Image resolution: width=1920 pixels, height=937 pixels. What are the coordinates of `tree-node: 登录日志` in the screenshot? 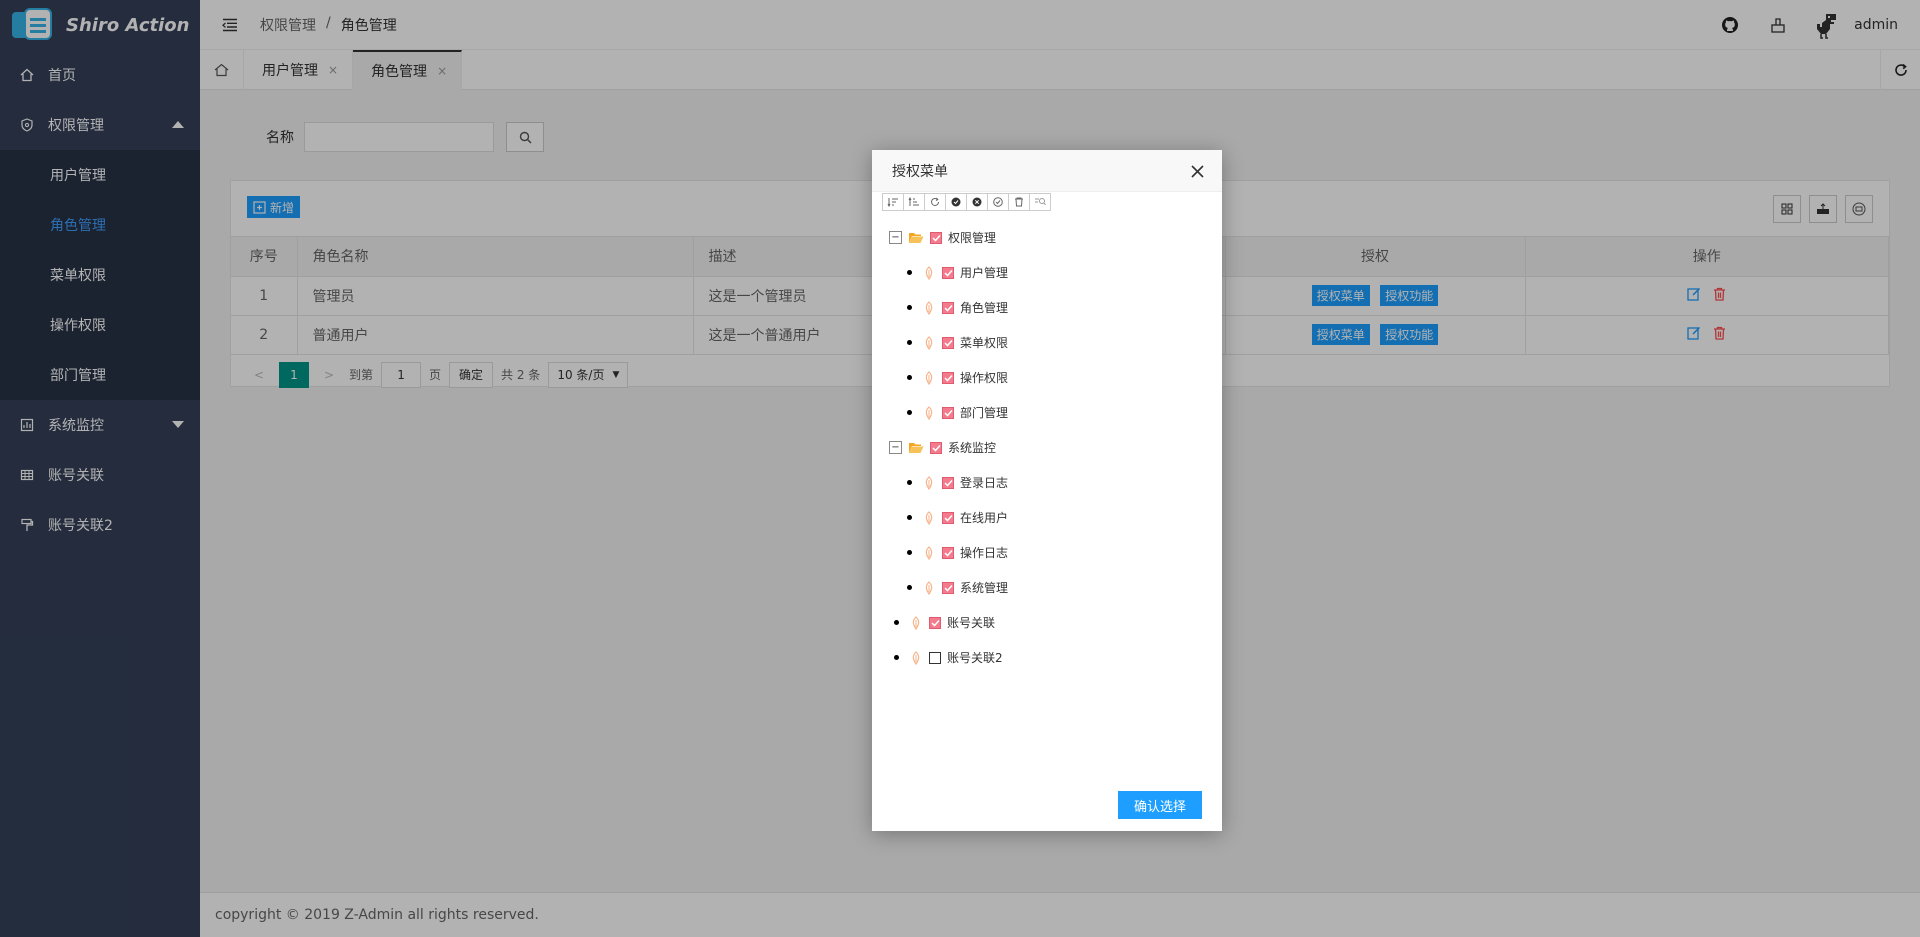 It's located at (1047, 482).